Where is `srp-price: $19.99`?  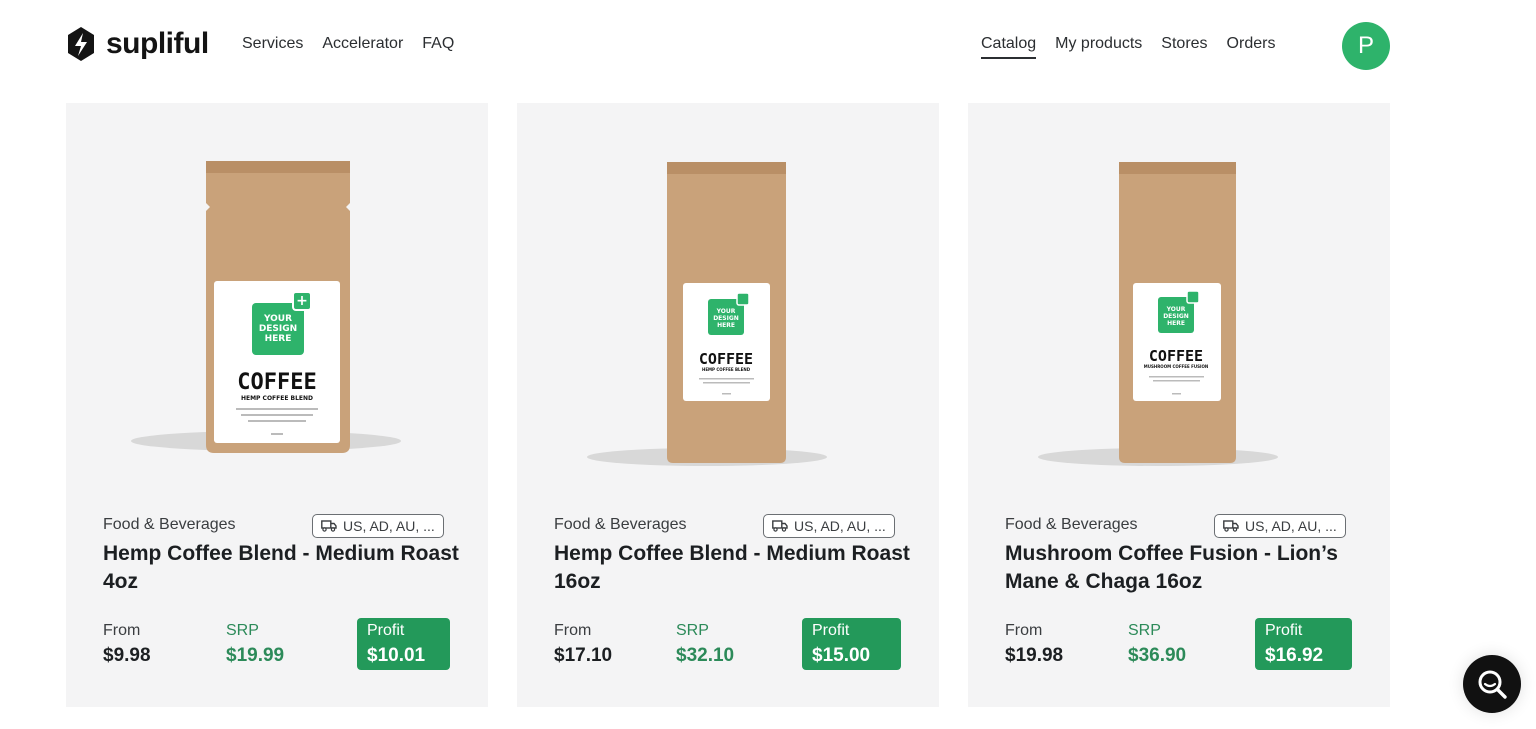 srp-price: $19.99 is located at coordinates (255, 655).